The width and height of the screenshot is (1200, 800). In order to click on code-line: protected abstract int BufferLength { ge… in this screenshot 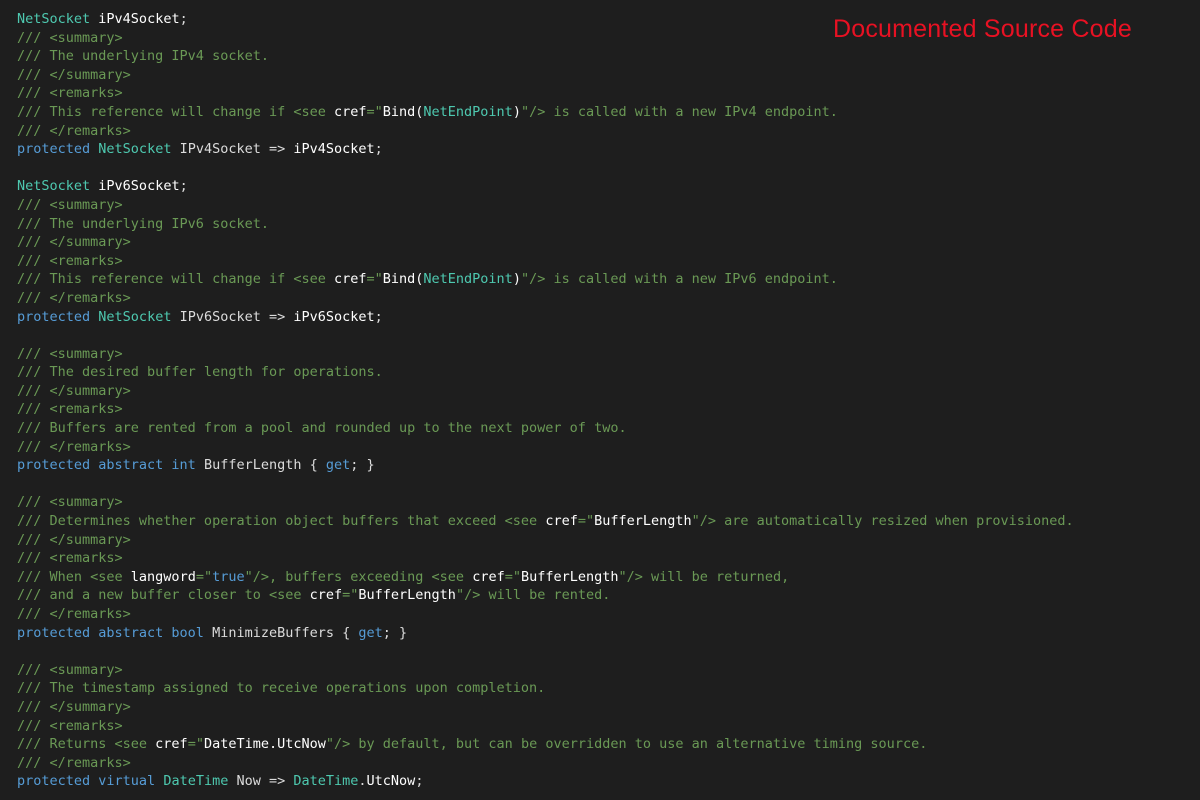, I will do `click(545, 465)`.